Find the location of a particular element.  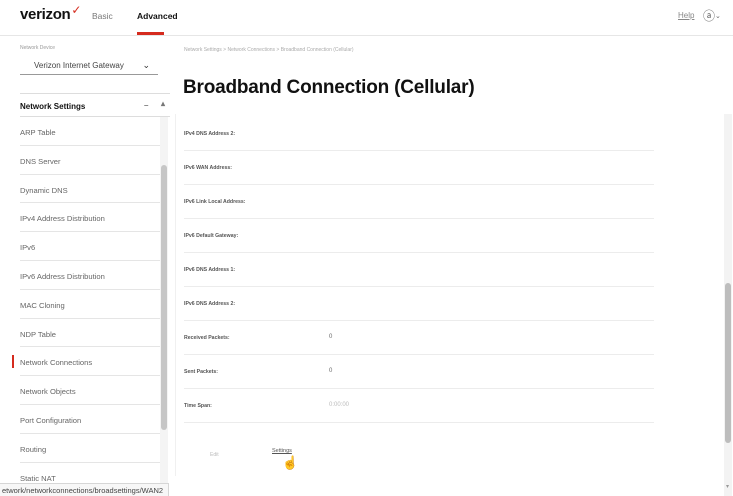

sidebar-item-ipv4-address-distribution: IPv4 Address Distribution is located at coordinates (90, 218).